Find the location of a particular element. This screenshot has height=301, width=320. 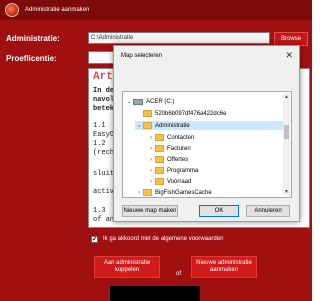

tree-item-label: Offertes is located at coordinates (178, 159).